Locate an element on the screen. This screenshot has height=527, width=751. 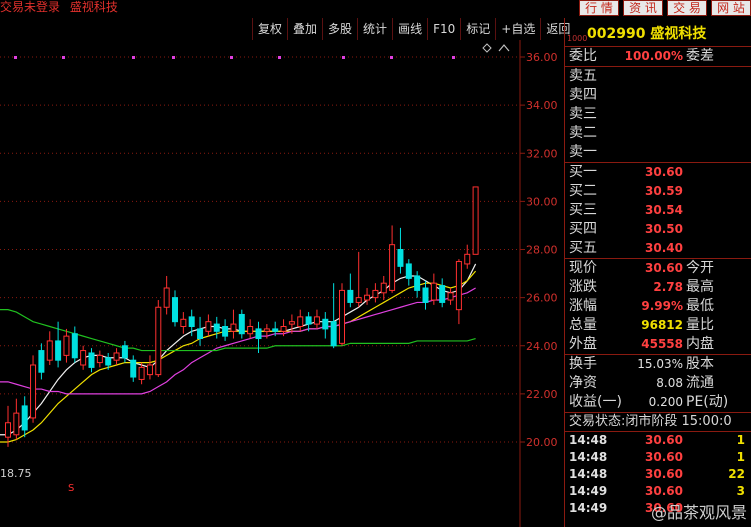
title-bar: 交易未登录 盛视科技 行 情 资 讯 交 易 网 站 is located at coordinates (375, 8).